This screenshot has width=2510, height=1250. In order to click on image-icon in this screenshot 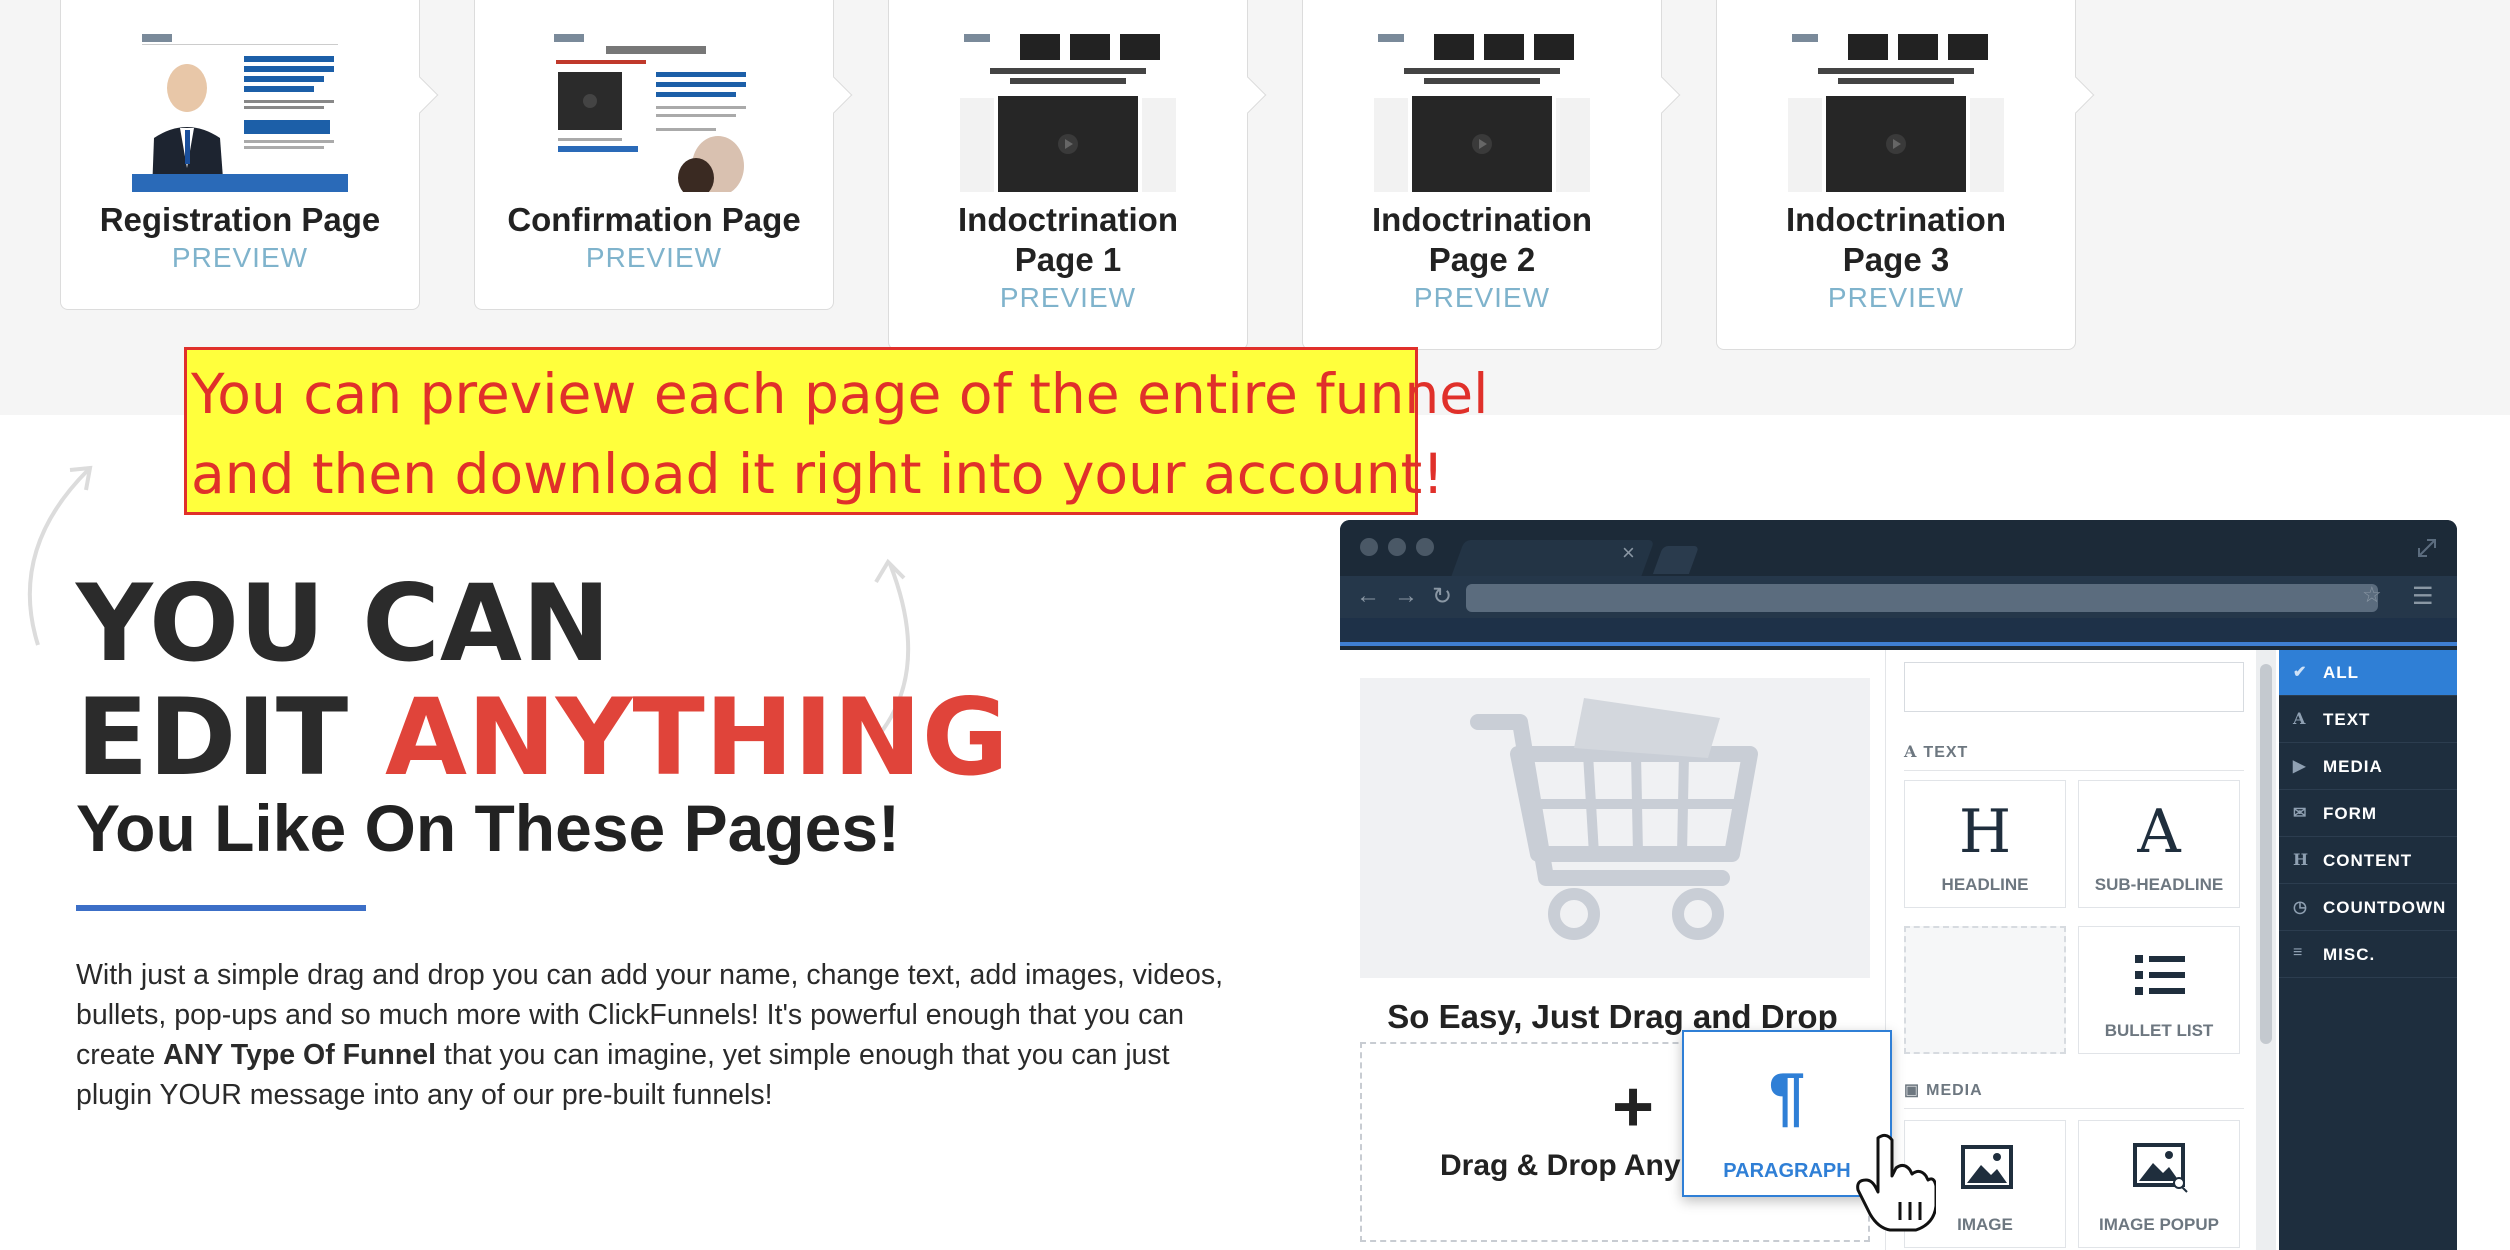, I will do `click(1987, 1167)`.